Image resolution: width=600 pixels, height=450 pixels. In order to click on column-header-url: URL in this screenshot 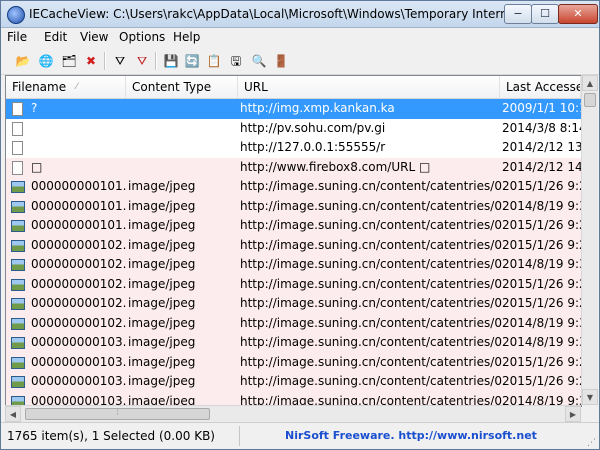, I will do `click(369, 87)`.